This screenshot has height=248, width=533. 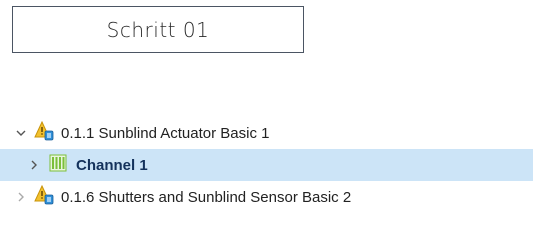 I want to click on step-label-box: Schritt 01, so click(x=158, y=29).